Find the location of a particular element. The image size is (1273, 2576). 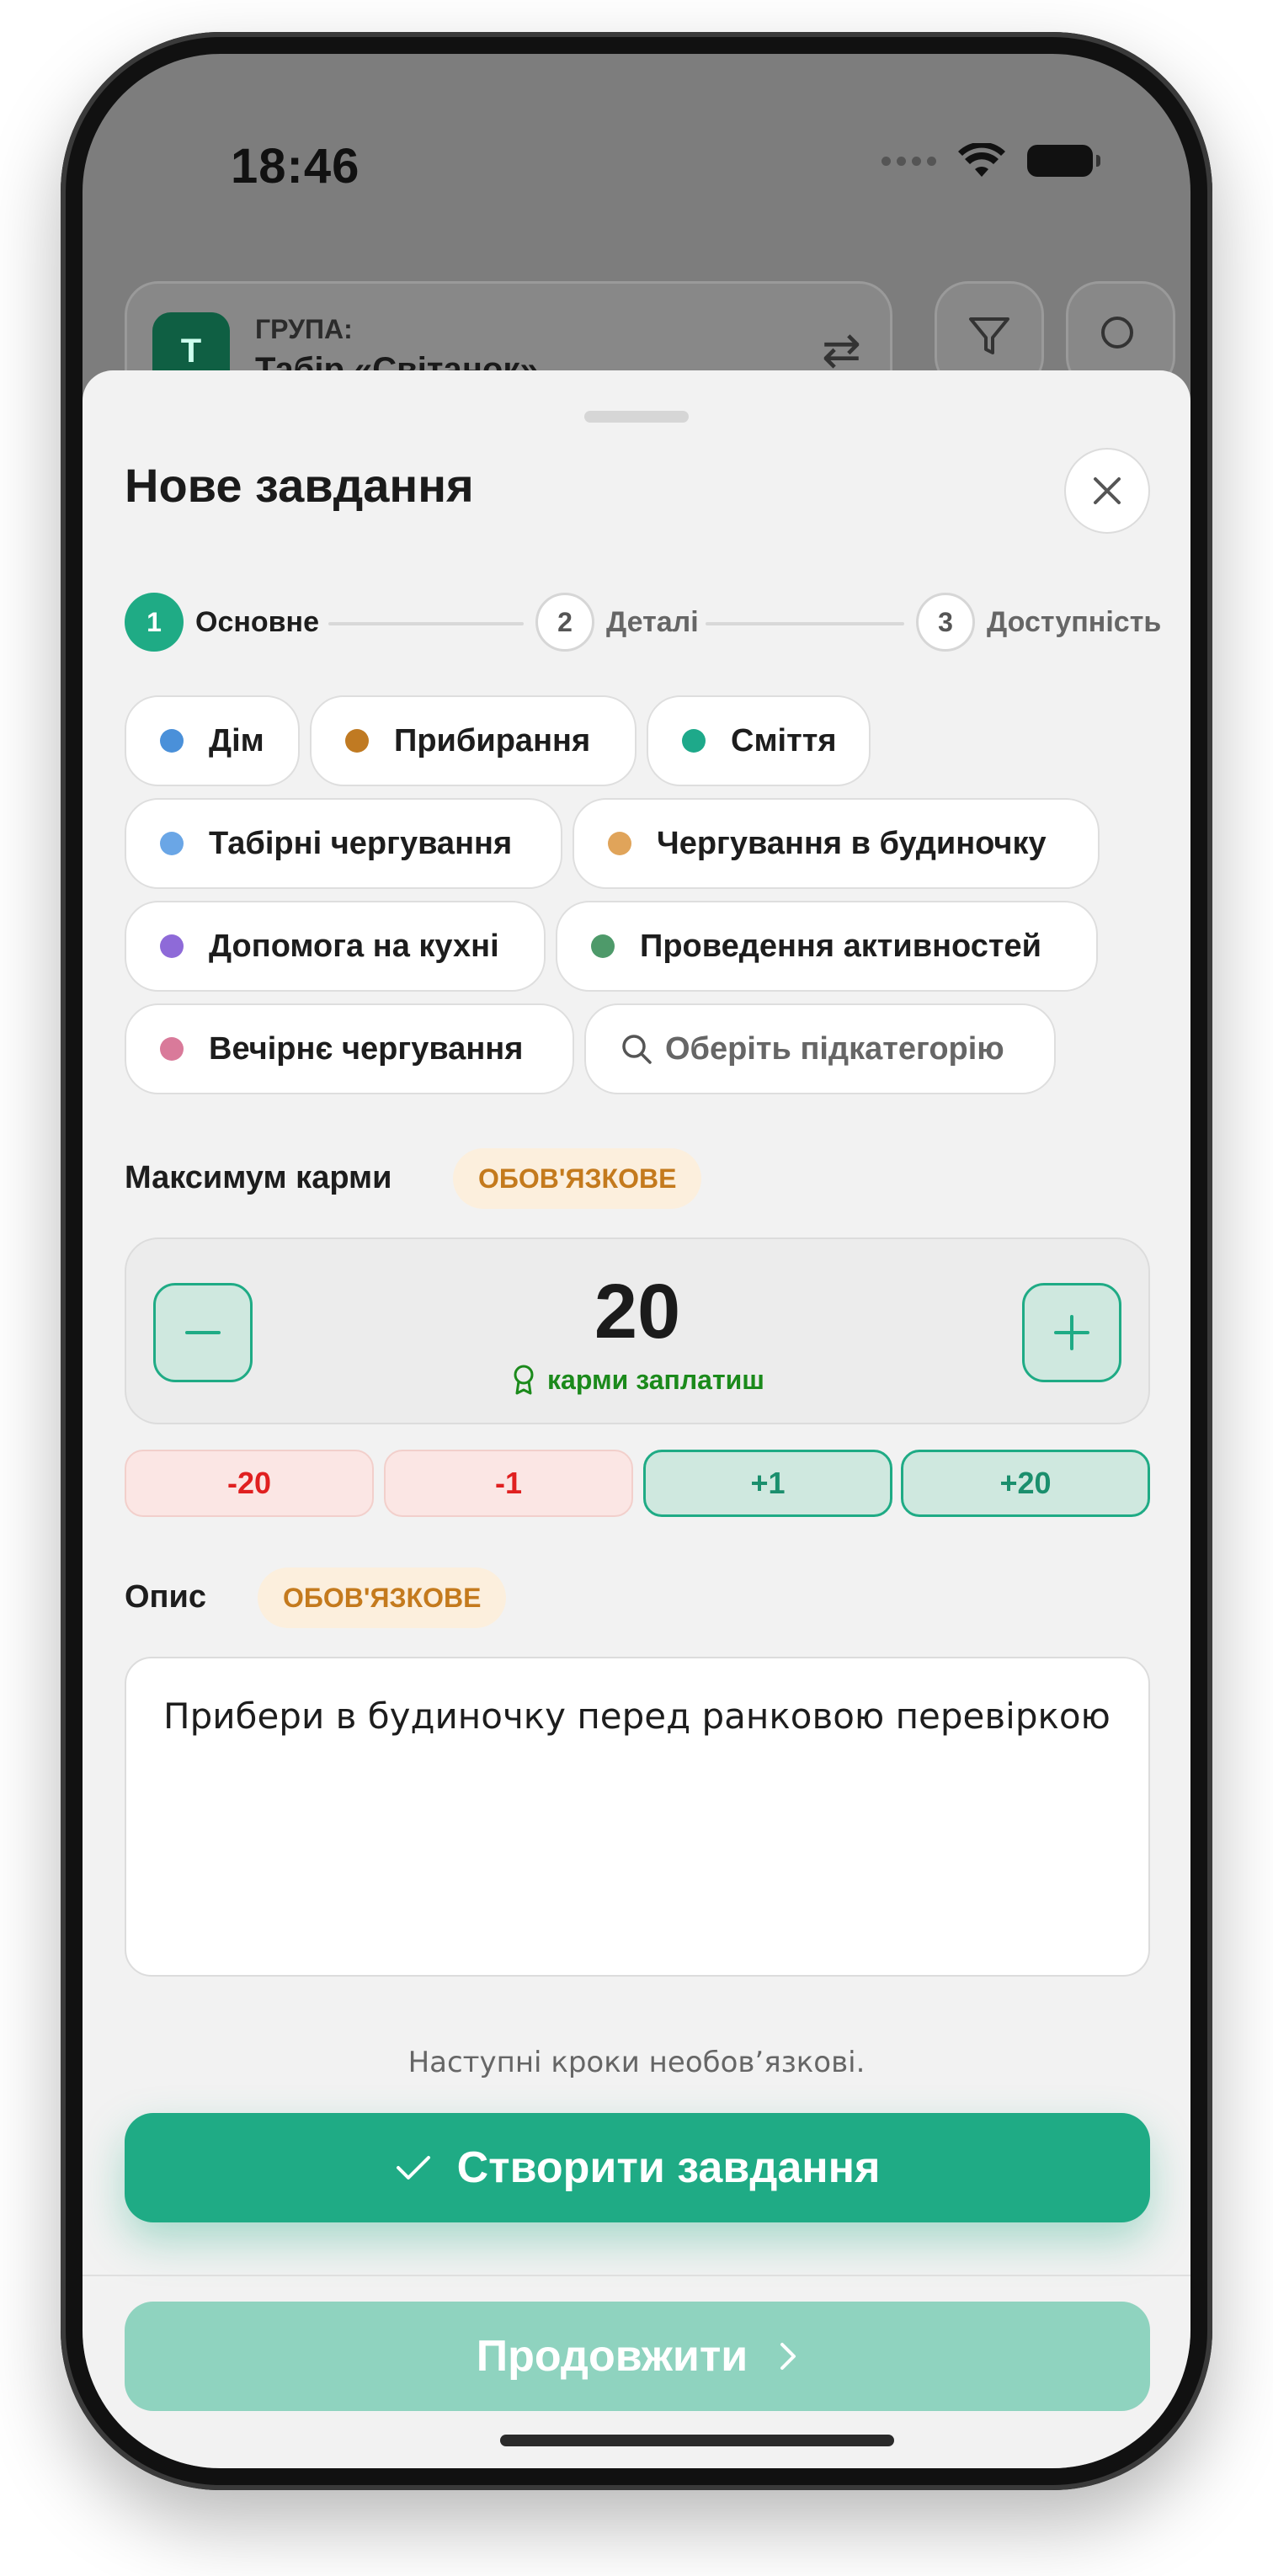

chip-activities: Проведення активностей is located at coordinates (827, 947).